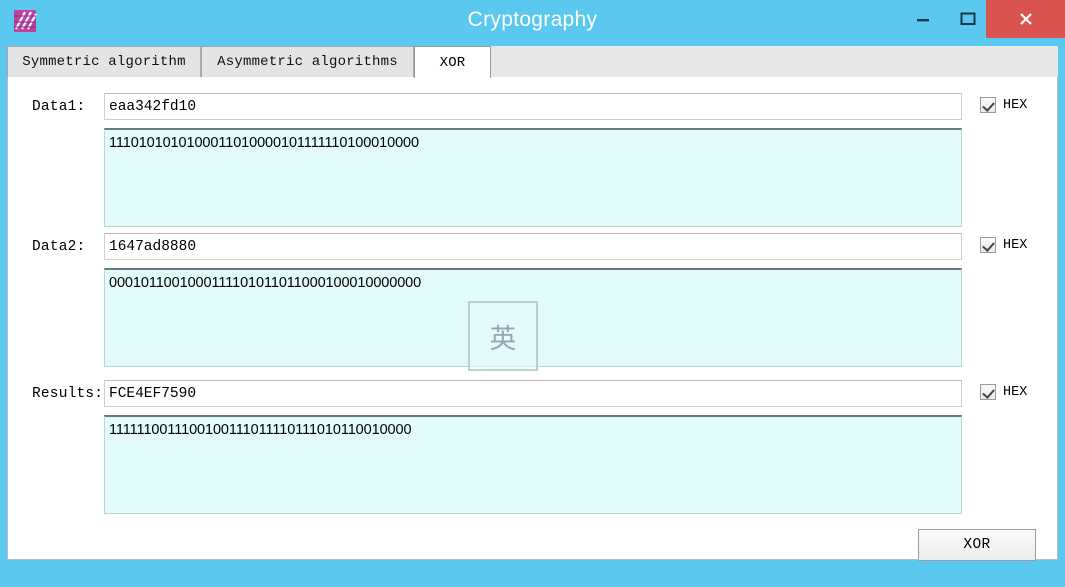  What do you see at coordinates (533, 393) in the screenshot?
I see `results-hex-input` at bounding box center [533, 393].